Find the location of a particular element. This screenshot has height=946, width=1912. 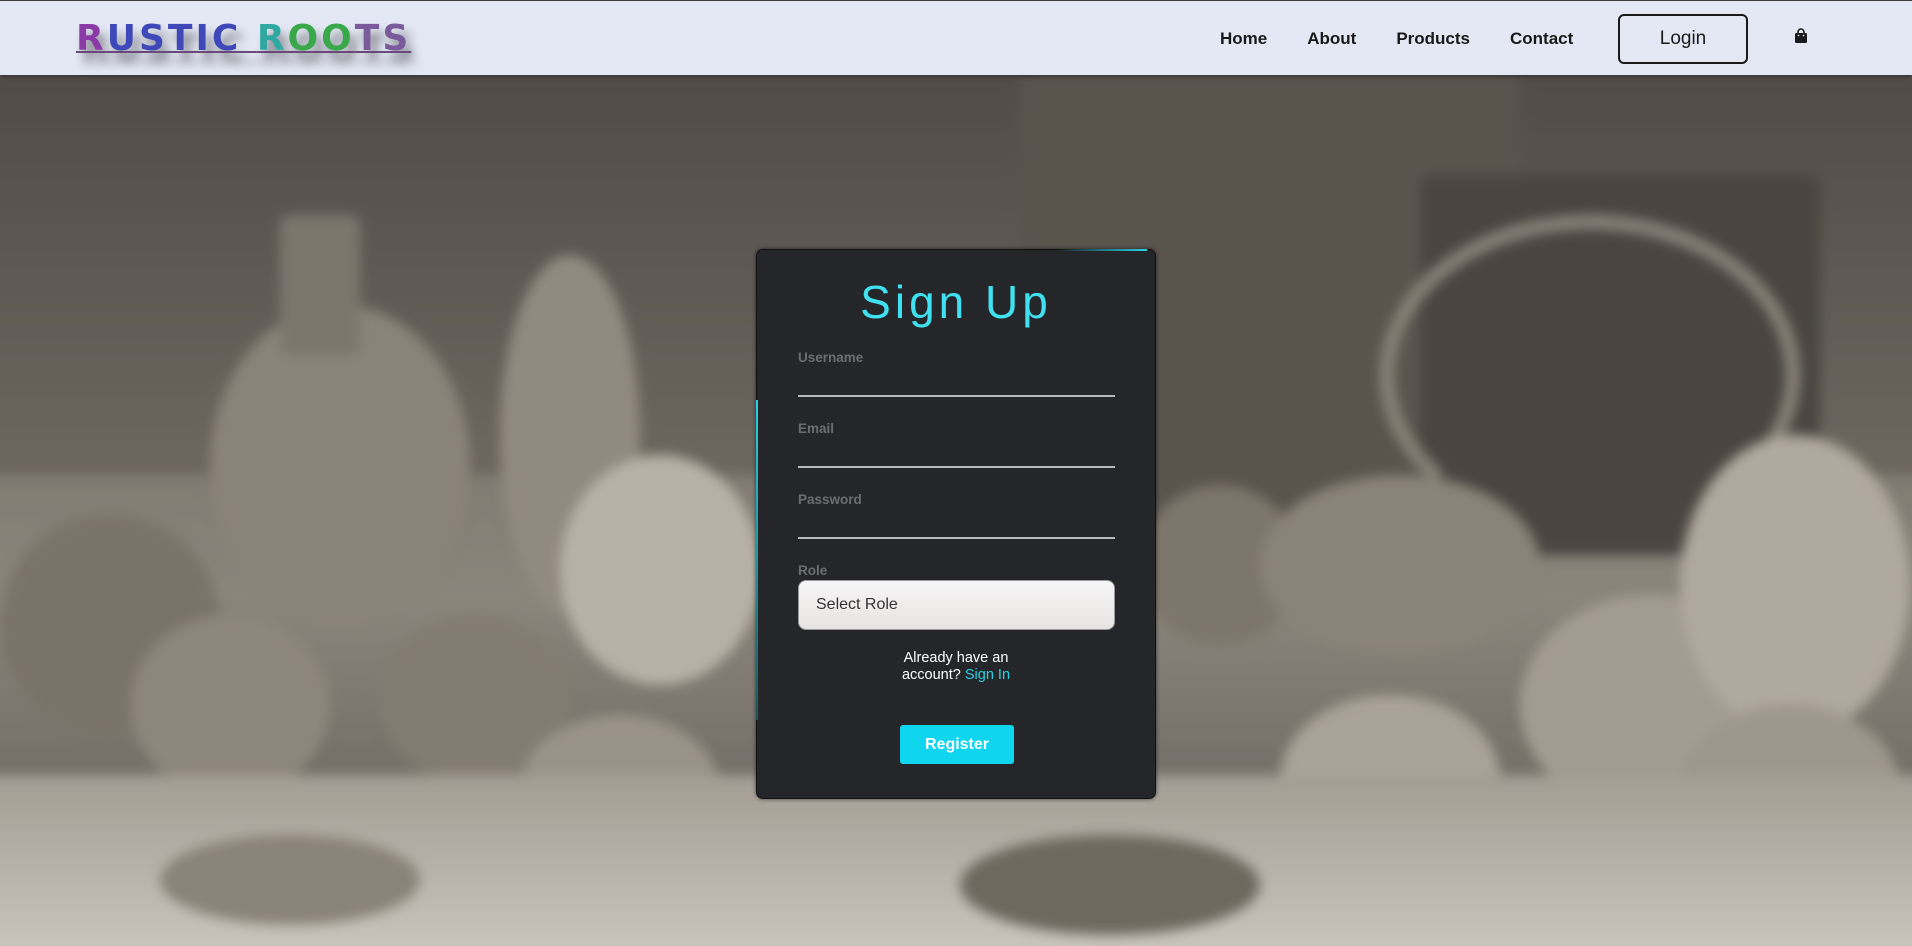

already-text-line1: Already have an is located at coordinates (956, 658).